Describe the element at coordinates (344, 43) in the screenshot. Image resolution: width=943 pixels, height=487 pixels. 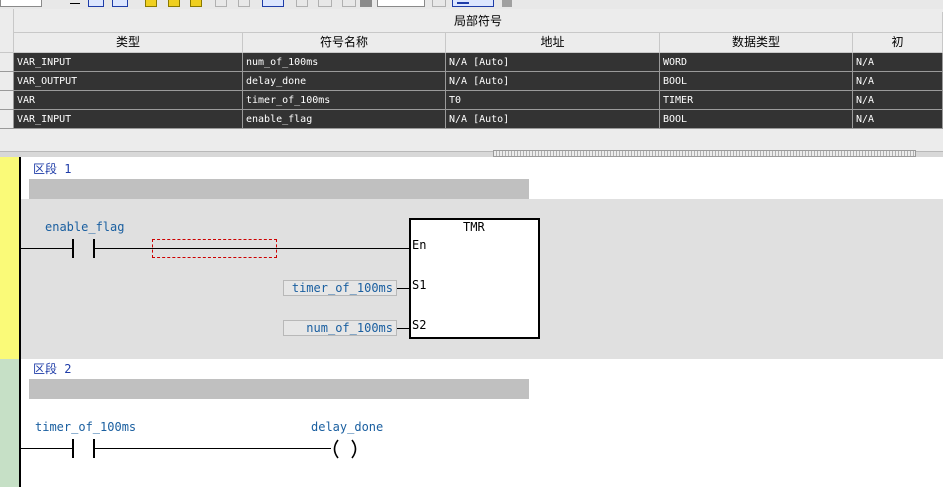
I see `column-header-symbol-name: 符号名称` at that location.